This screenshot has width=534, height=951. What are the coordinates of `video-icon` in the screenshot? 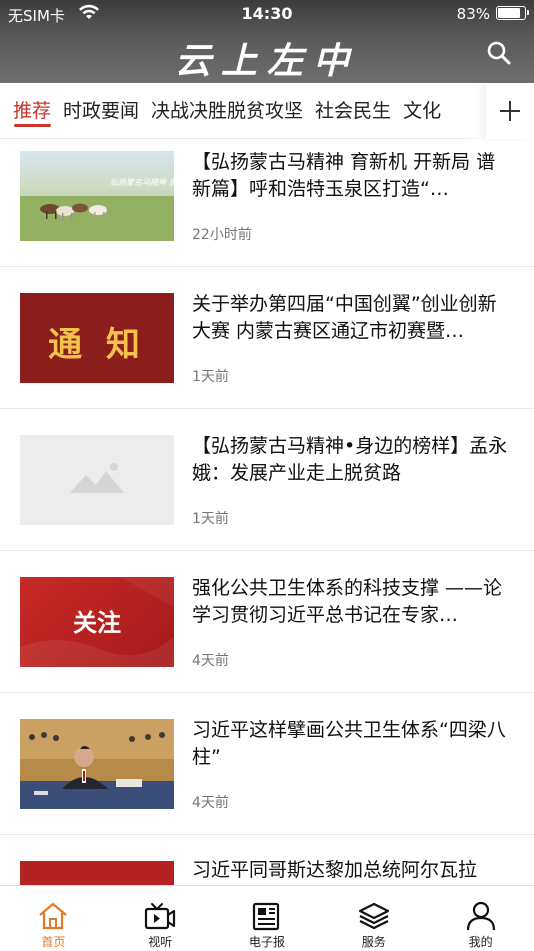 It's located at (160, 916).